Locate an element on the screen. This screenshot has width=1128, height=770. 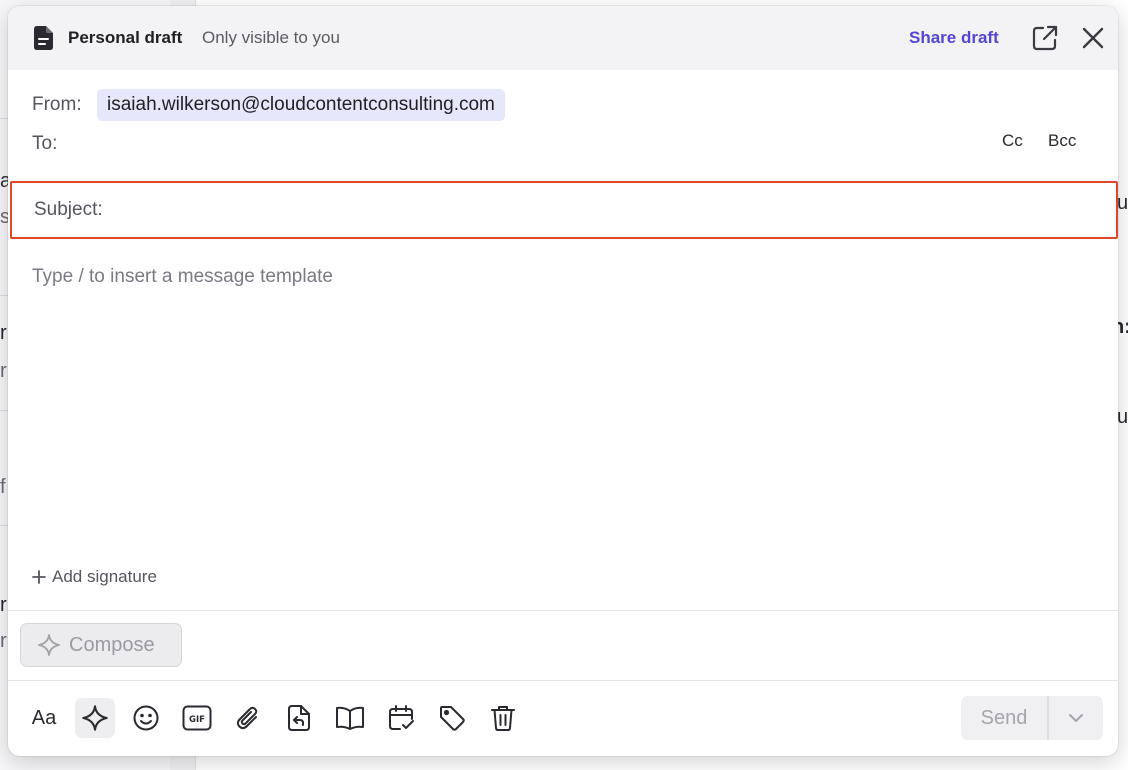
background-text: f is located at coordinates (3, 487).